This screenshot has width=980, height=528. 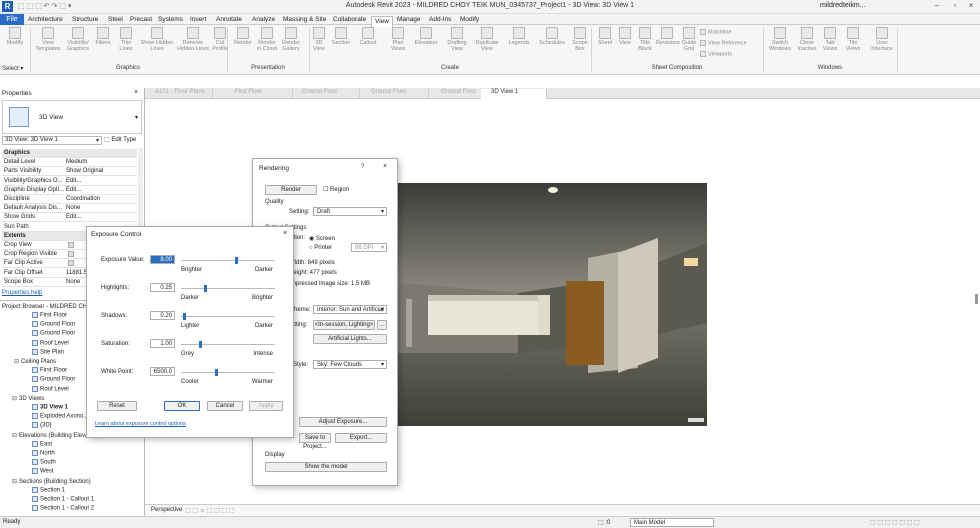 What do you see at coordinates (487, 39) in the screenshot?
I see `duplicate-view-button: Duplicate View` at bounding box center [487, 39].